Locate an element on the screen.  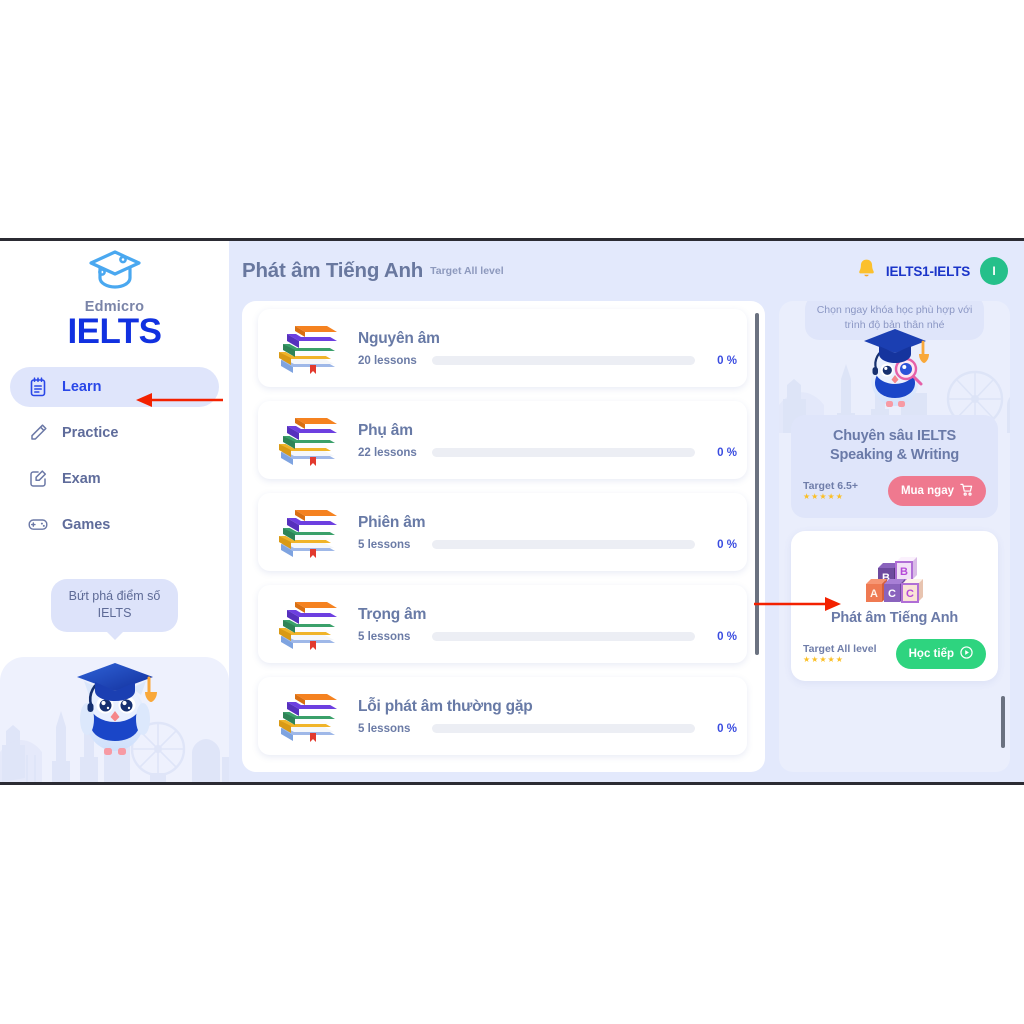
lesson-text: Phụ âm 22 lessons 0 % is located at coordinates (540, 440).